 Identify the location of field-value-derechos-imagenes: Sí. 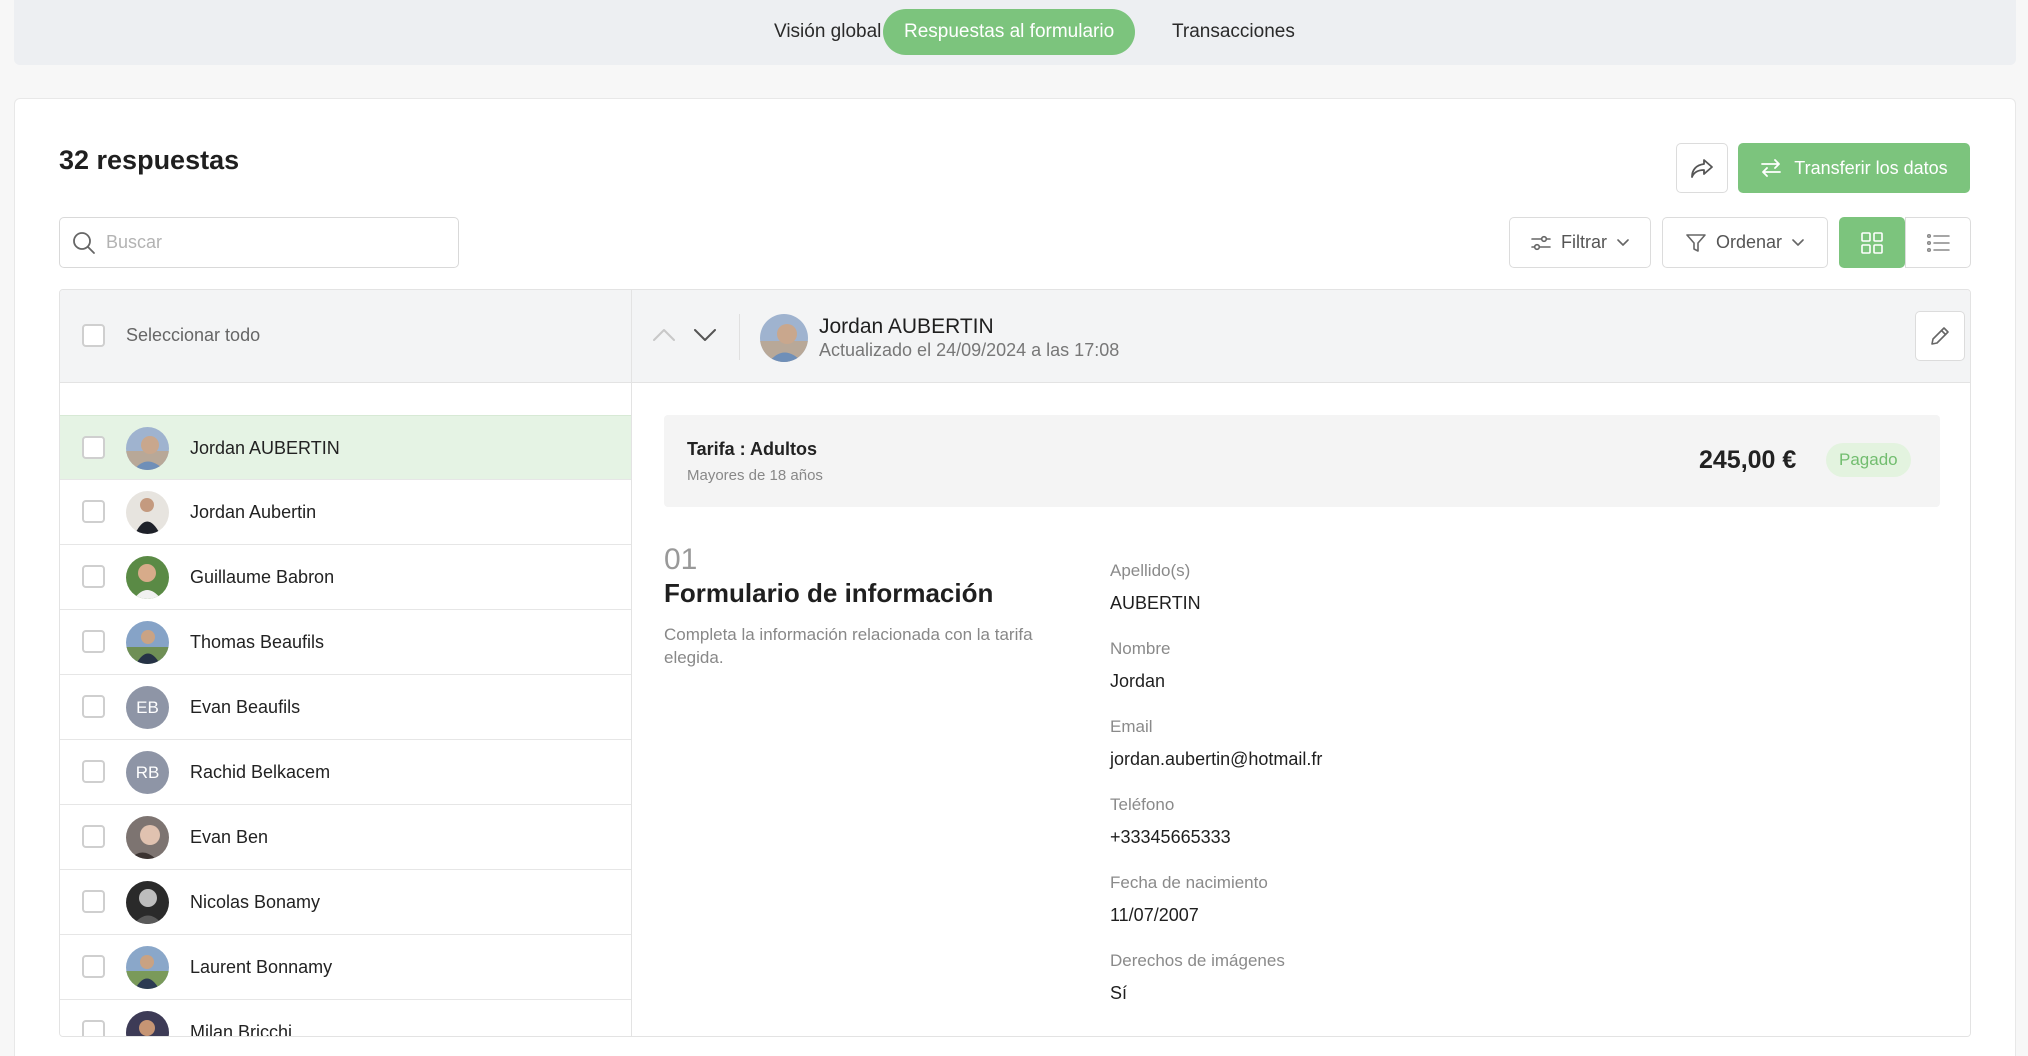
(1119, 993).